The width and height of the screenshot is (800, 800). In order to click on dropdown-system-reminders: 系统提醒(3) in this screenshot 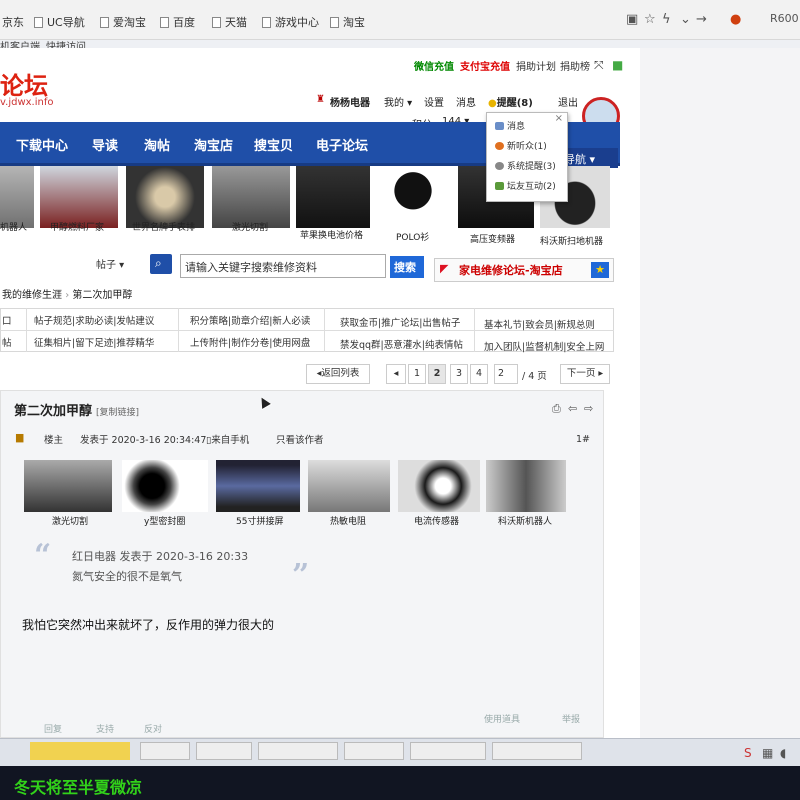, I will do `click(525, 165)`.